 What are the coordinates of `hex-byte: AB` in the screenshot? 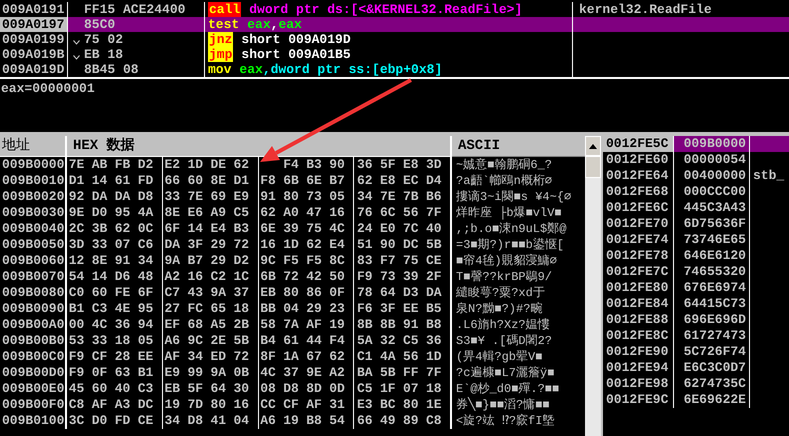 It's located at (99, 165).